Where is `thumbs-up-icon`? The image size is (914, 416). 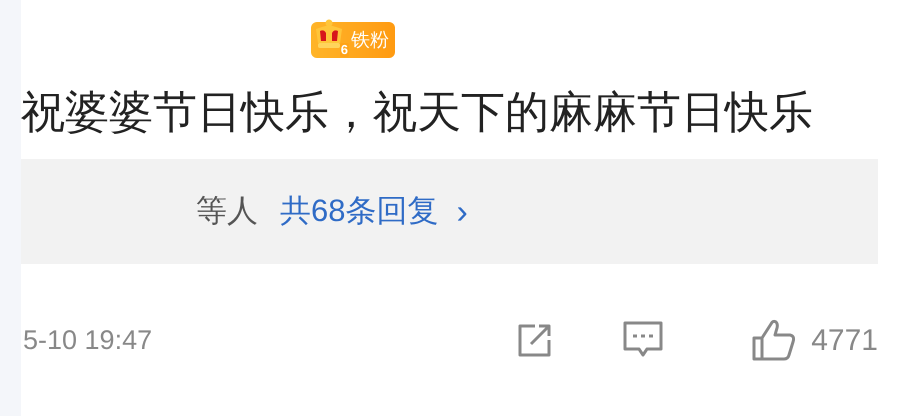 thumbs-up-icon is located at coordinates (774, 340).